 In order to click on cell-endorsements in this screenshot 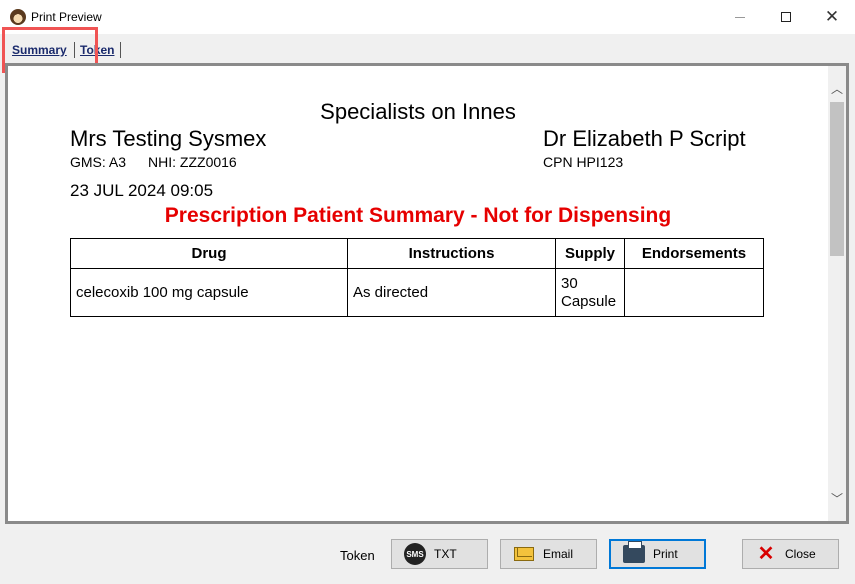, I will do `click(694, 292)`.